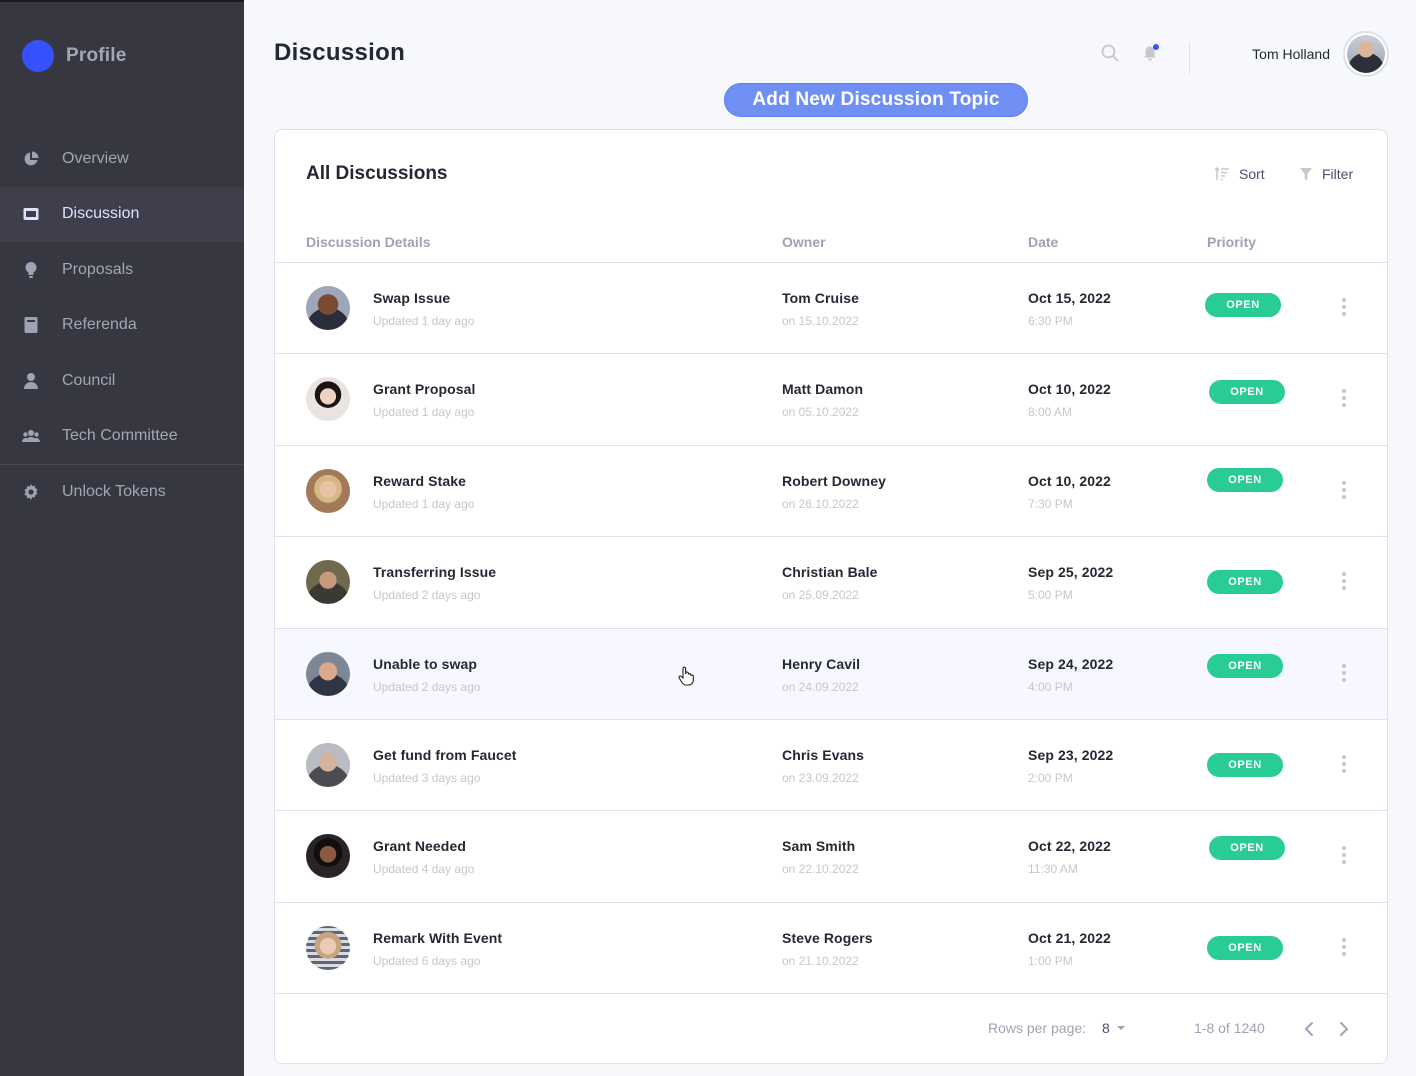  I want to click on owner-date: on 24.09.2022, so click(820, 686).